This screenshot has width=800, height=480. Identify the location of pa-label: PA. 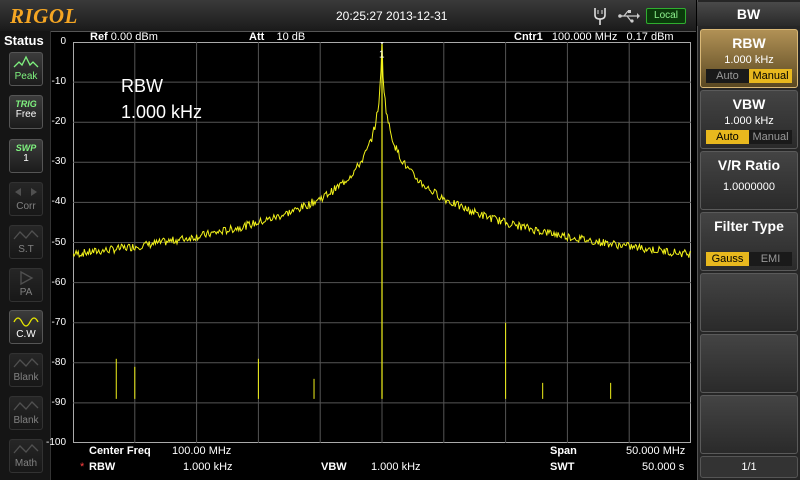
(26, 292).